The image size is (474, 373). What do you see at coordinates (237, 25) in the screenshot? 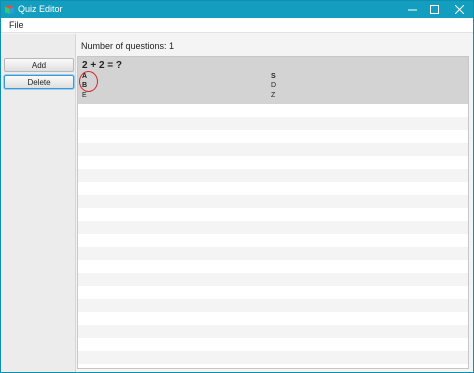
I see `menu-bar: File` at bounding box center [237, 25].